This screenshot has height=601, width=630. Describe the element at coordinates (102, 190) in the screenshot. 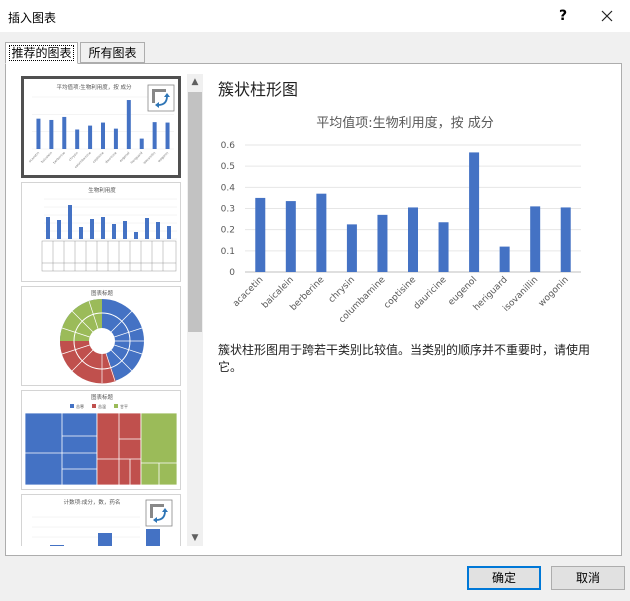

I see `thumbnail-2-title: 生物利用度` at that location.